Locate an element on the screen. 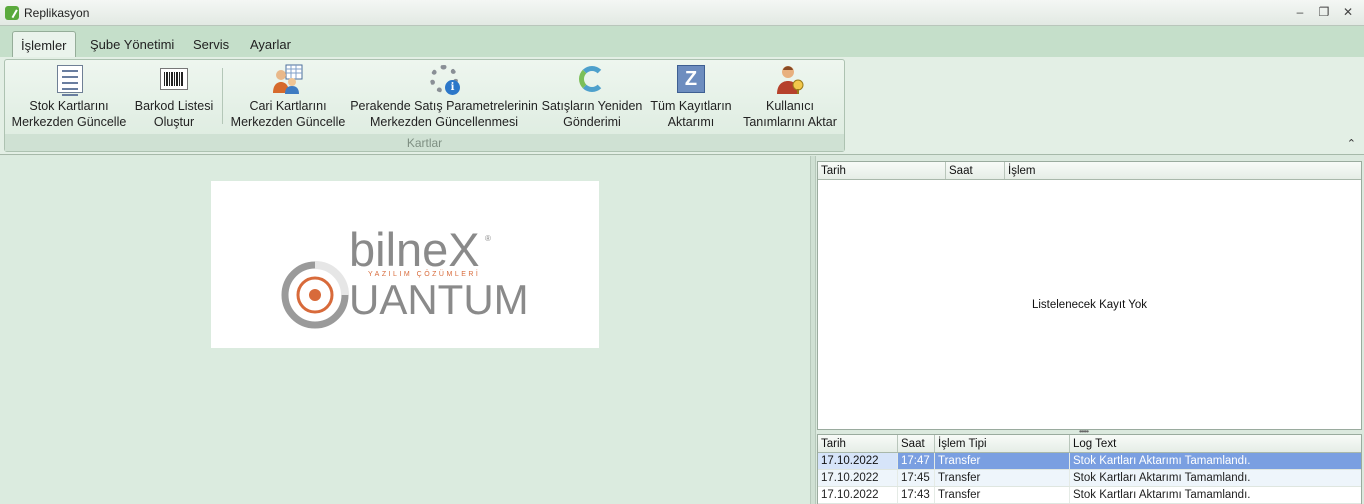 The height and width of the screenshot is (504, 1364). stok-kartlari-guncelle-button: Stok Kartlarını Merkezden Güncelle is located at coordinates (69, 98).